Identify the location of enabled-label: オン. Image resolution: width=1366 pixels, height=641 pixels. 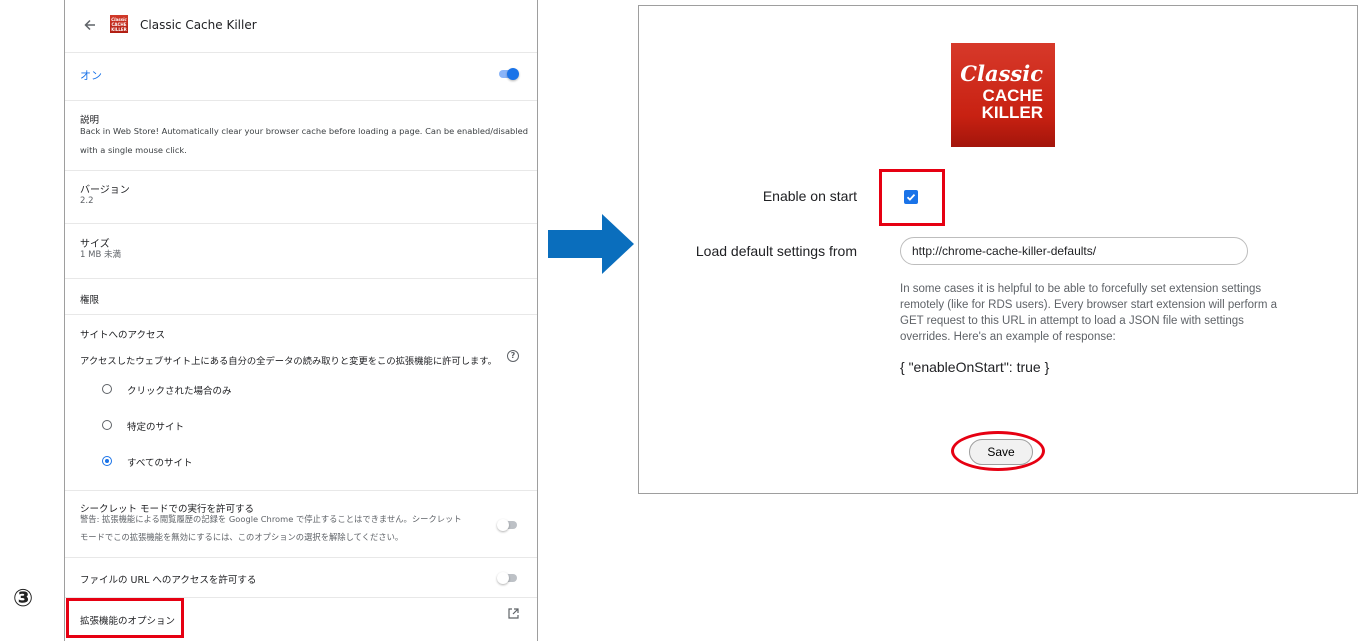
(91, 75).